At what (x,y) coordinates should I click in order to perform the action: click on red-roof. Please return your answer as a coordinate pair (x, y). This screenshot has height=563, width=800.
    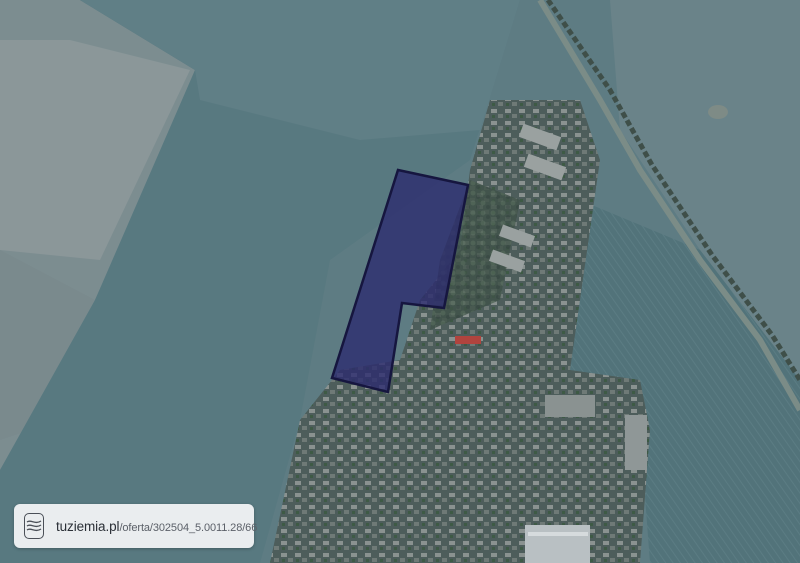
    Looking at the image, I should click on (468, 340).